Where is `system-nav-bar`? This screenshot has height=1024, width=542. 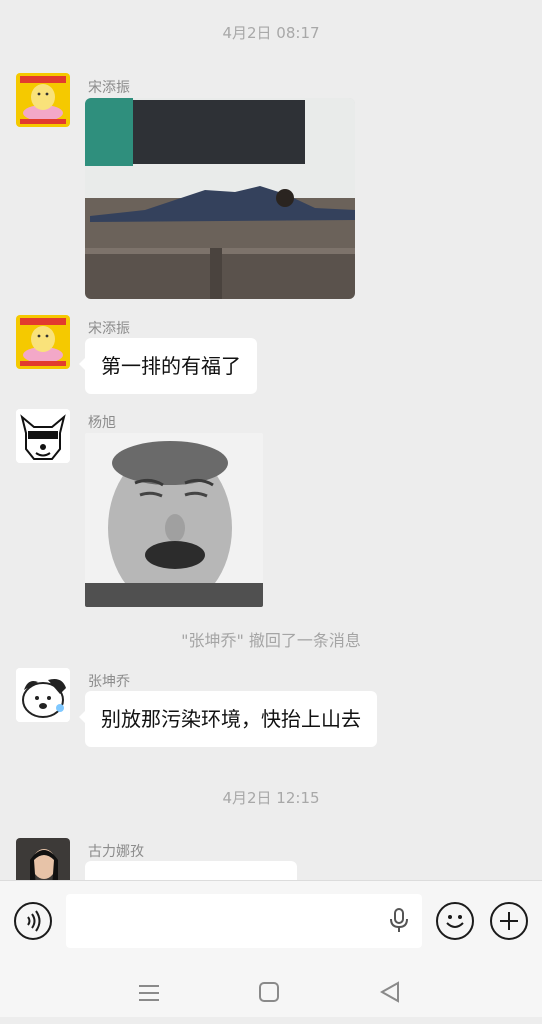
system-nav-bar is located at coordinates (271, 996).